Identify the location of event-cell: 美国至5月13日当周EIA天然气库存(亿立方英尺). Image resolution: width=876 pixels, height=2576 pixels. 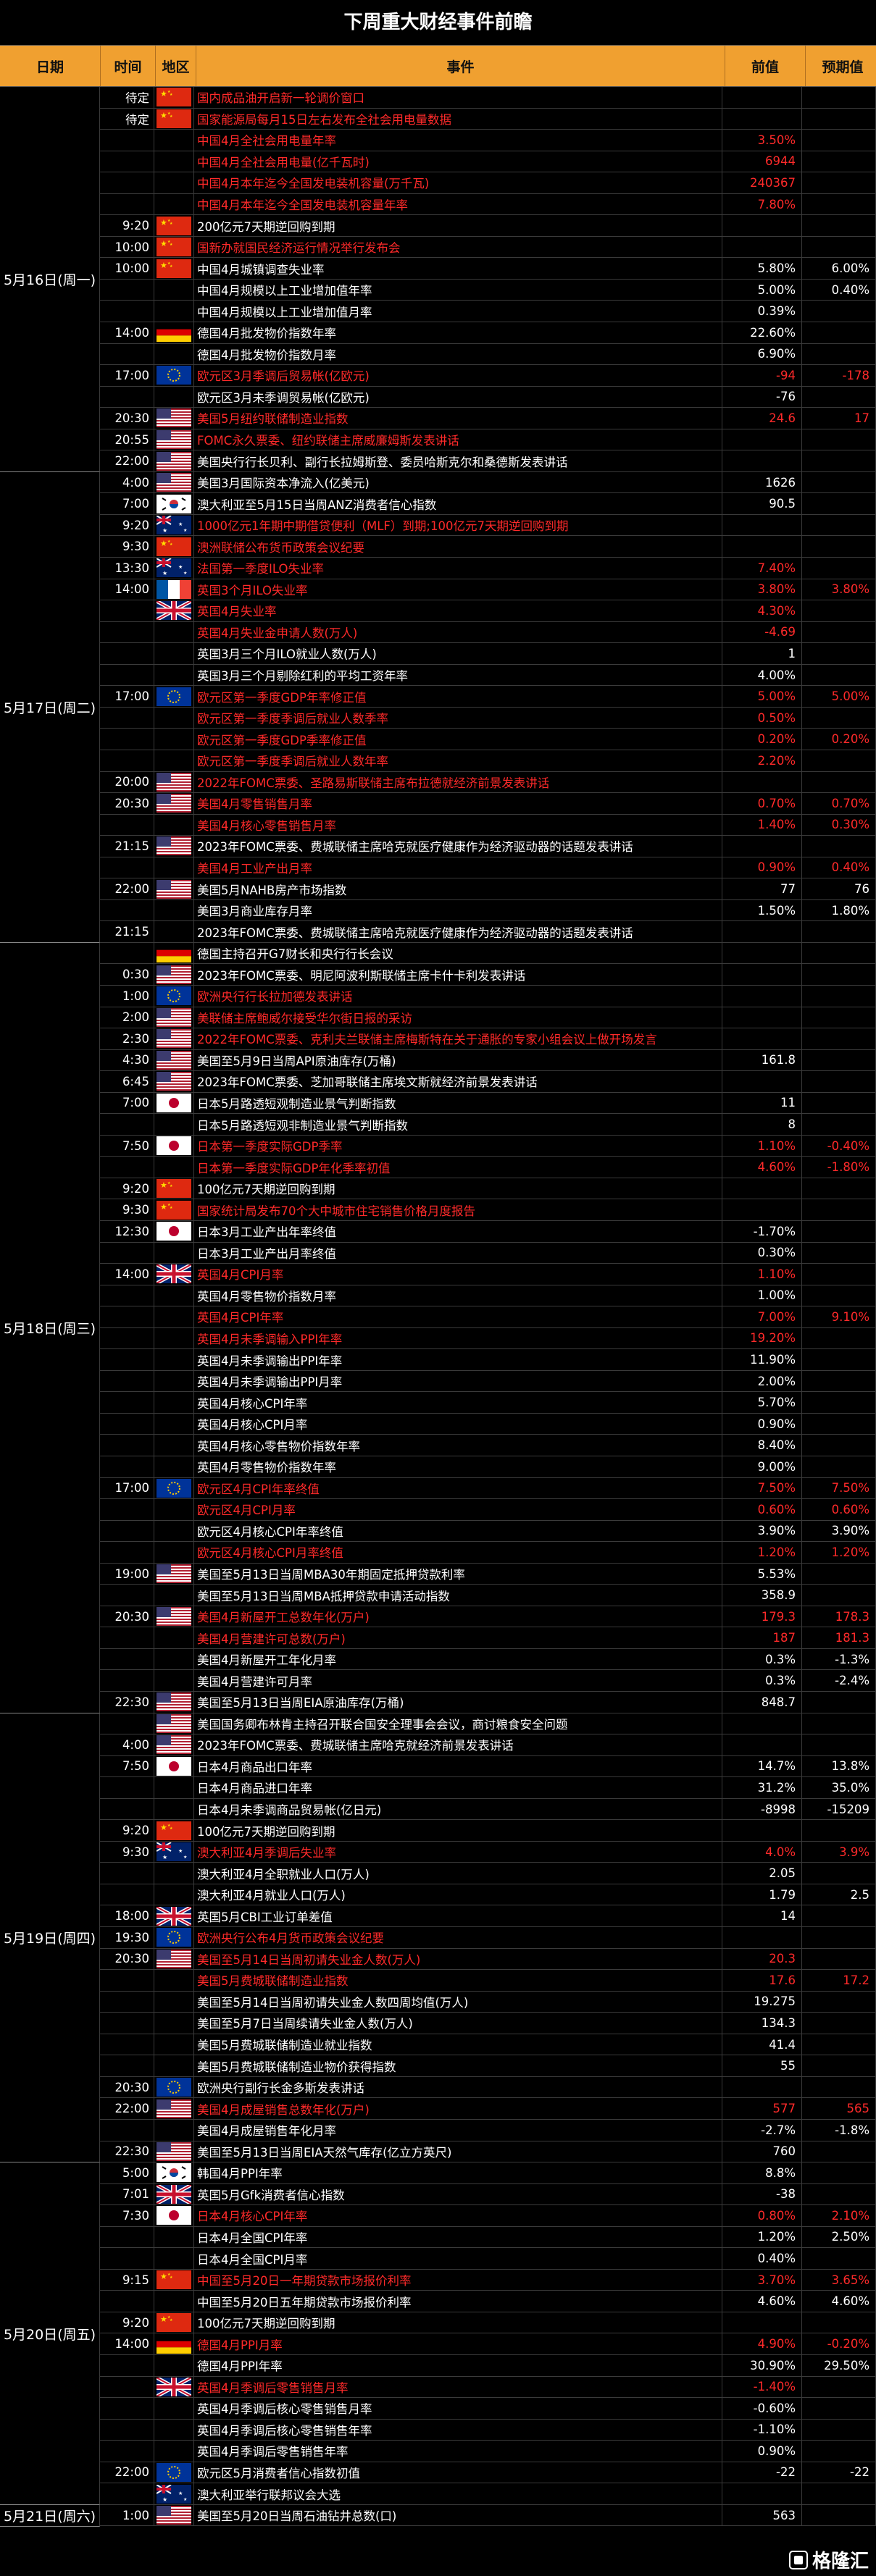
(458, 2151).